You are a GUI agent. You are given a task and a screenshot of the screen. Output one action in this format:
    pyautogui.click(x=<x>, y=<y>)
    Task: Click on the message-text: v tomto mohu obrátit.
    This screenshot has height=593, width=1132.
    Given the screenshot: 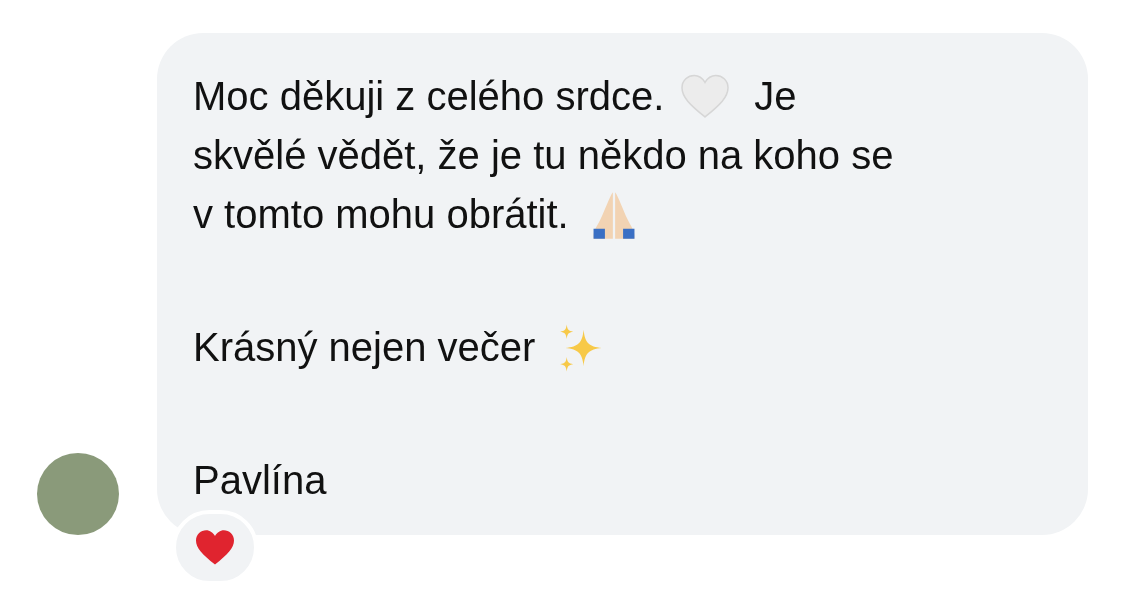 What is the action you would take?
    pyautogui.click(x=381, y=214)
    